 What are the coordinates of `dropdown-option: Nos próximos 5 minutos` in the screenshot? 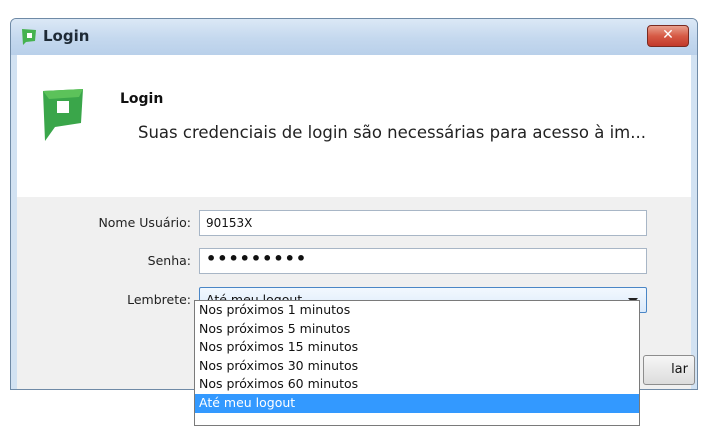 It's located at (417, 329).